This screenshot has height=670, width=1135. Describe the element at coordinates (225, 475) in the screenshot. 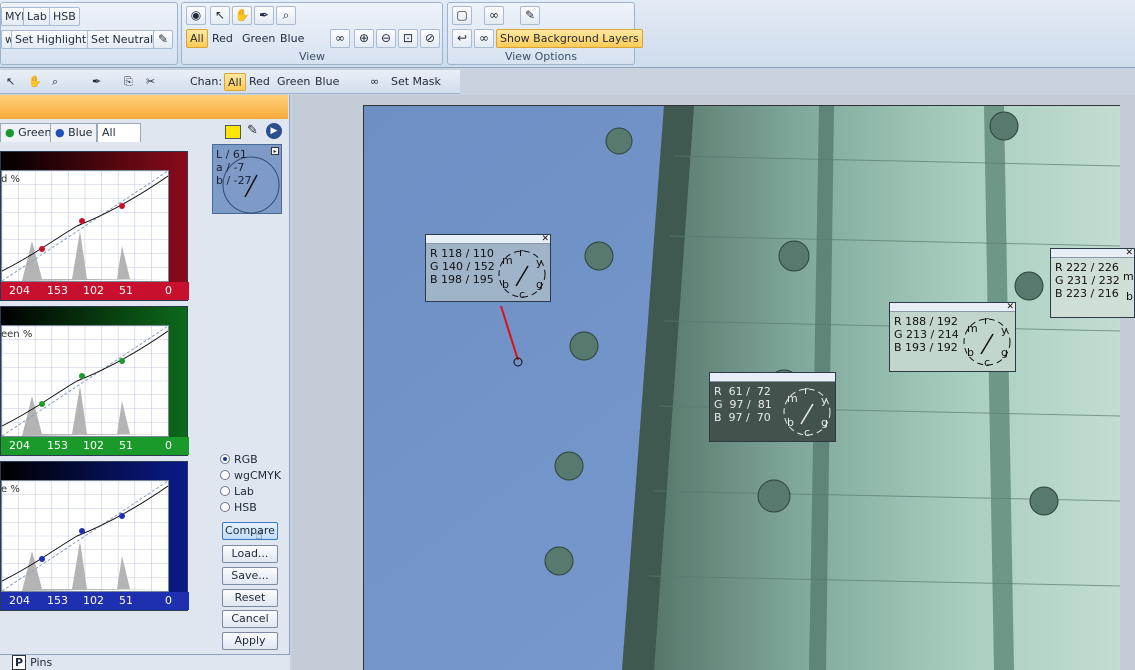

I see `radio-wgcmyk` at that location.